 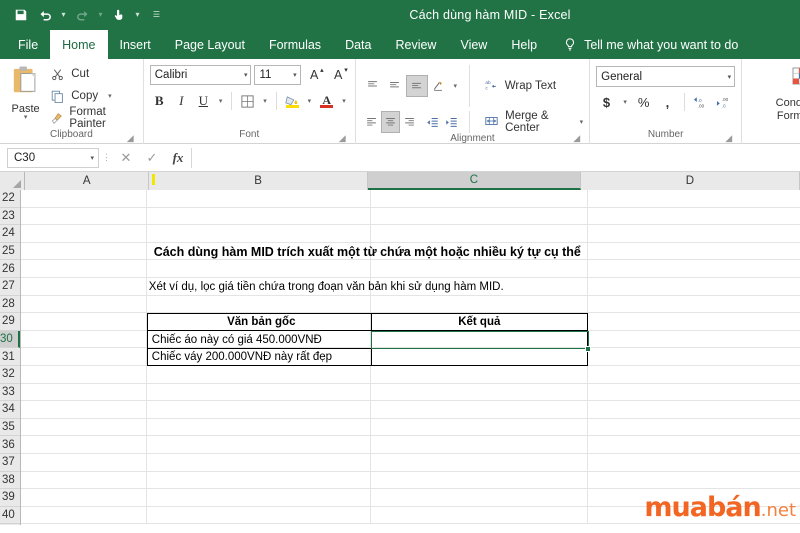 I want to click on tab-insert: Insert, so click(x=135, y=44).